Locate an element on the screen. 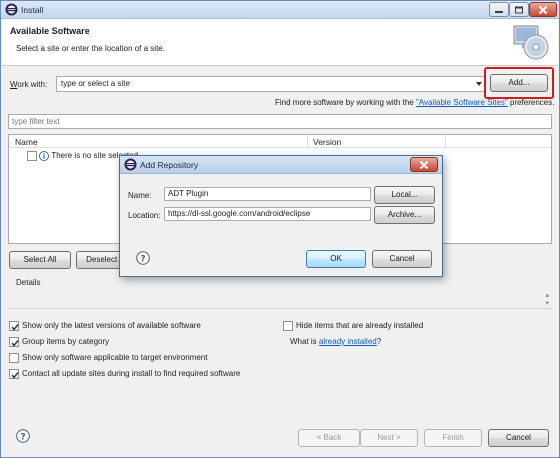 This screenshot has width=560, height=458. select-all-button: Select All is located at coordinates (40, 260).